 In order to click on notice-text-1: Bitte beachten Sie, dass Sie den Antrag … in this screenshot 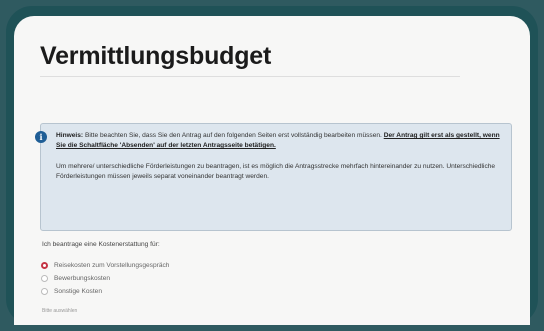, I will do `click(233, 135)`.